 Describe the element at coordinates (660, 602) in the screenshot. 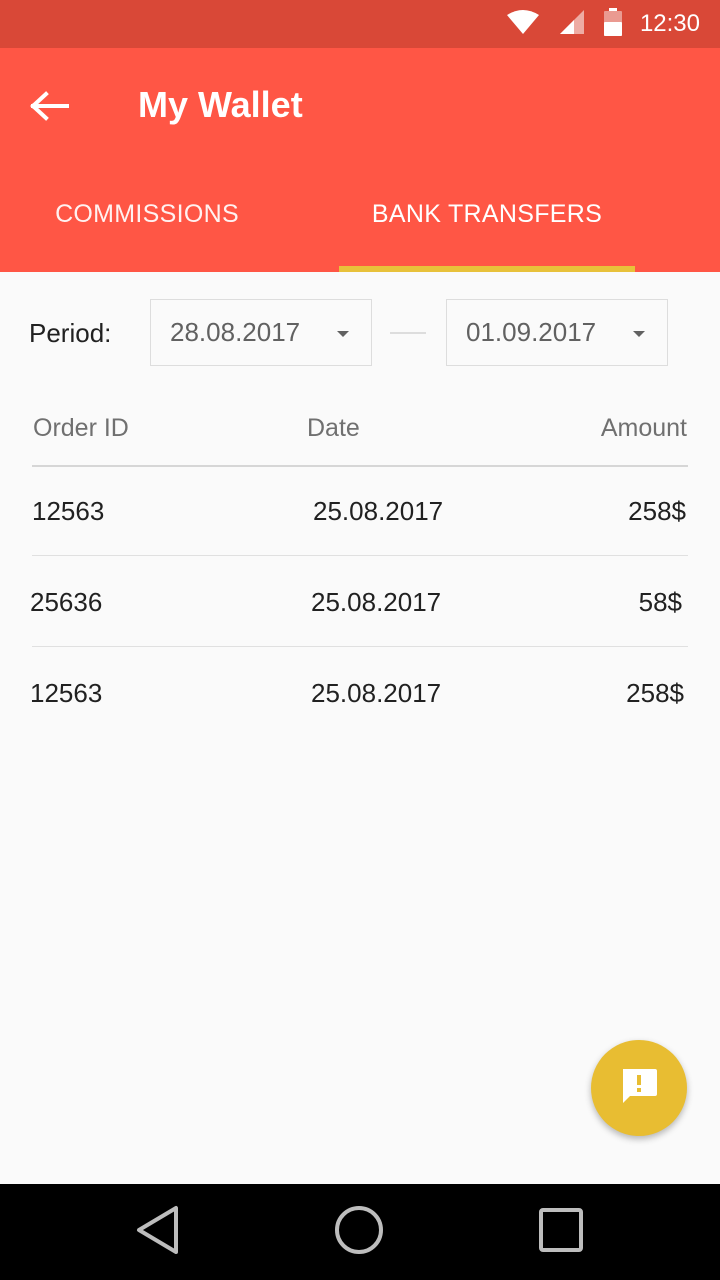

I see `amount-cell: 58$` at that location.